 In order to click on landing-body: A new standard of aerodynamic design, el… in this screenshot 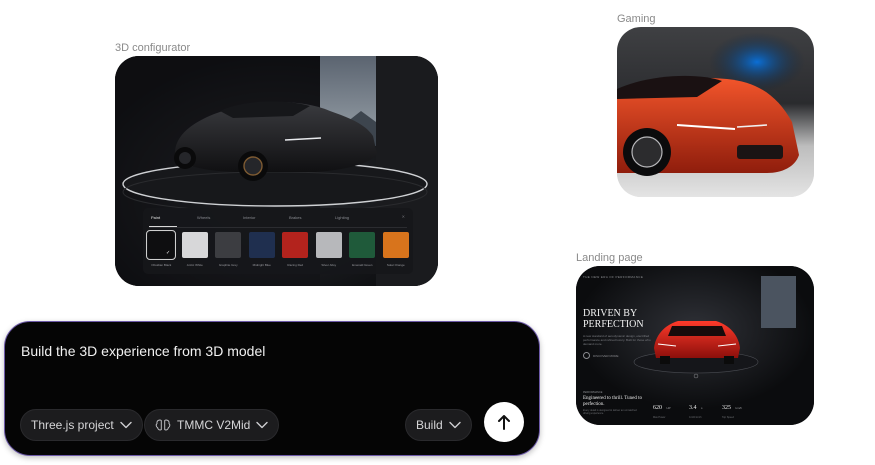, I will do `click(617, 340)`.